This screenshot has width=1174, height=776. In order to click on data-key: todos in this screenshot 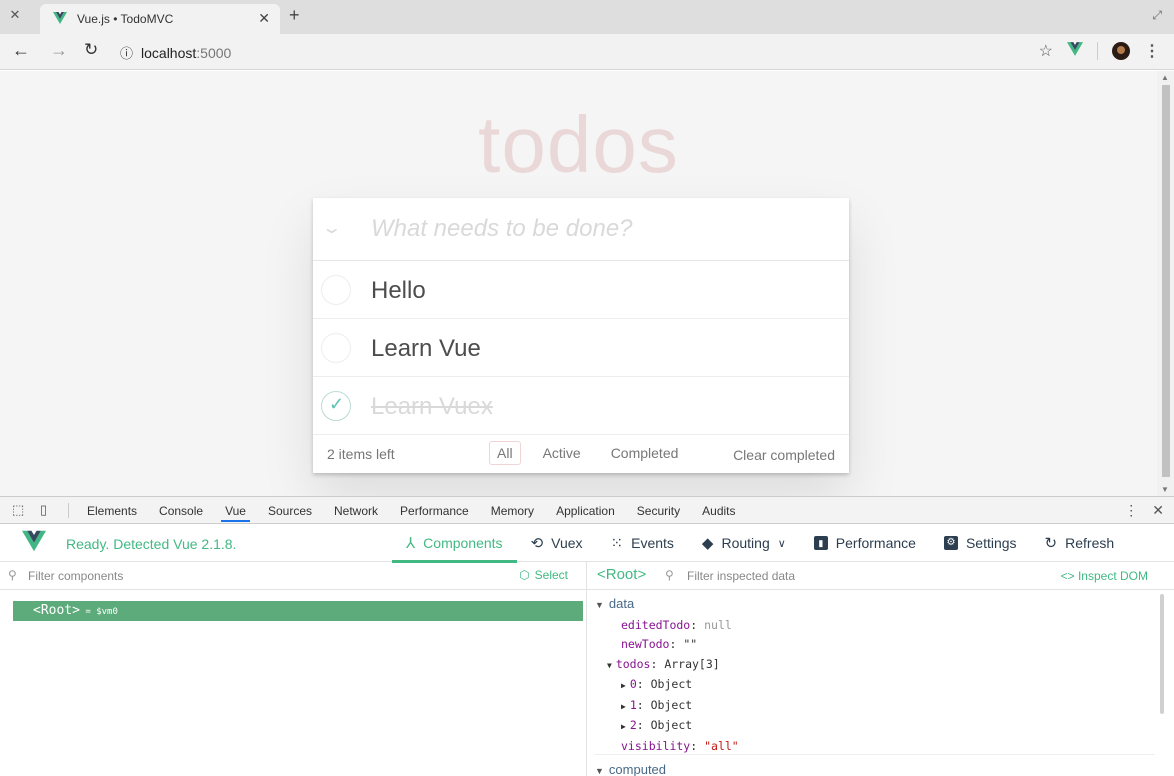, I will do `click(633, 663)`.